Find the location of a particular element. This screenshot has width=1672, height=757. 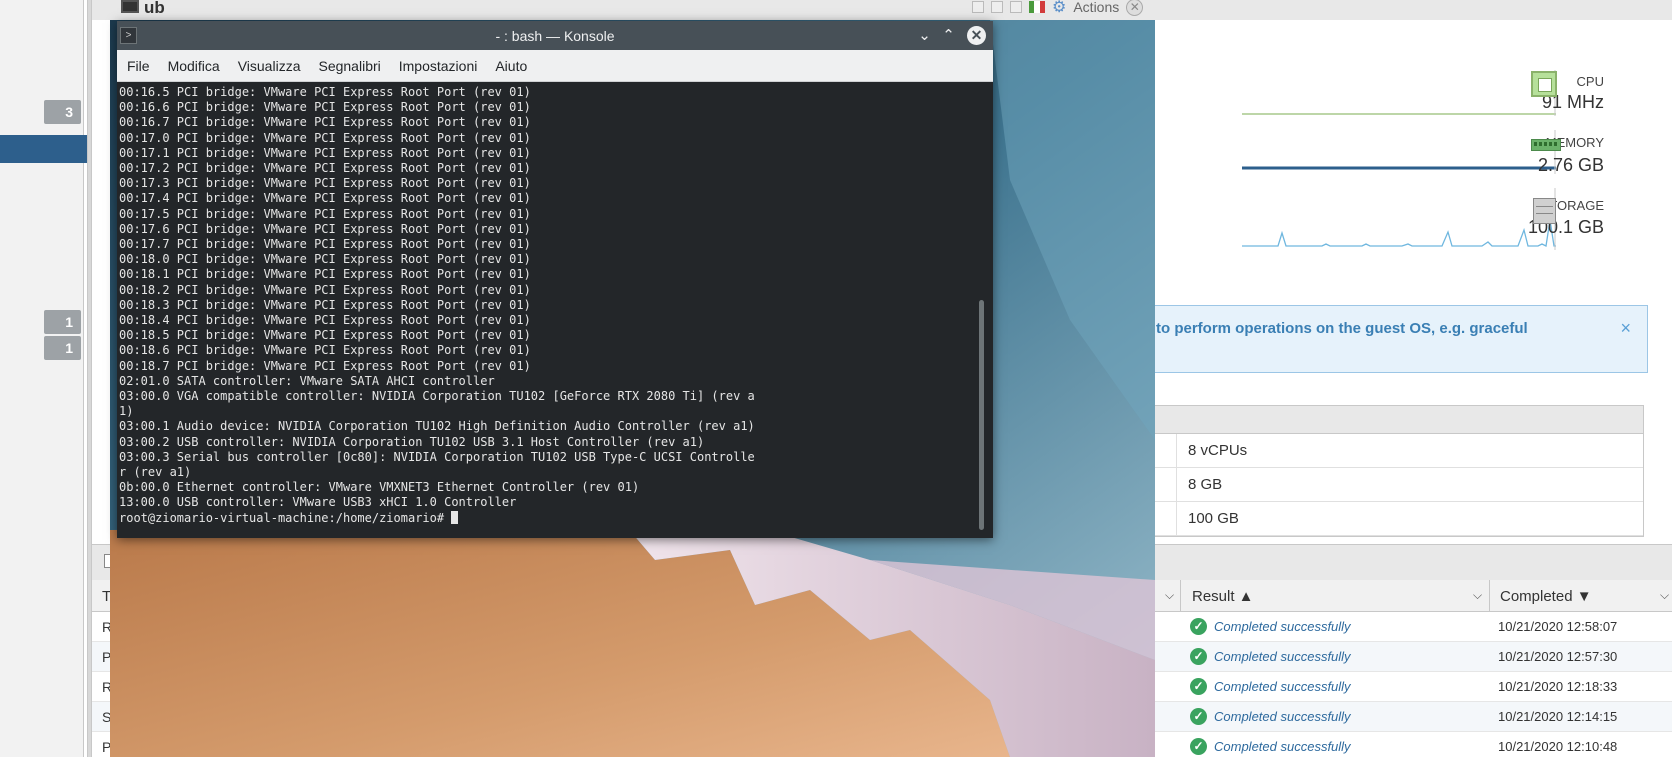

vm-title: ub is located at coordinates (154, 8).